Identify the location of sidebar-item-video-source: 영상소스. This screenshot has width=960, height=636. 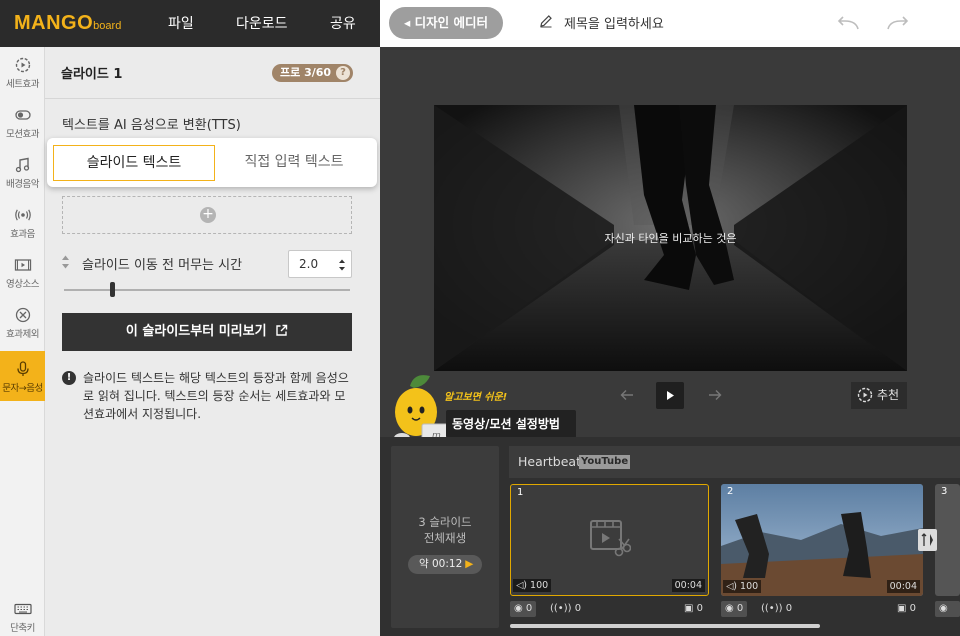
(22, 272).